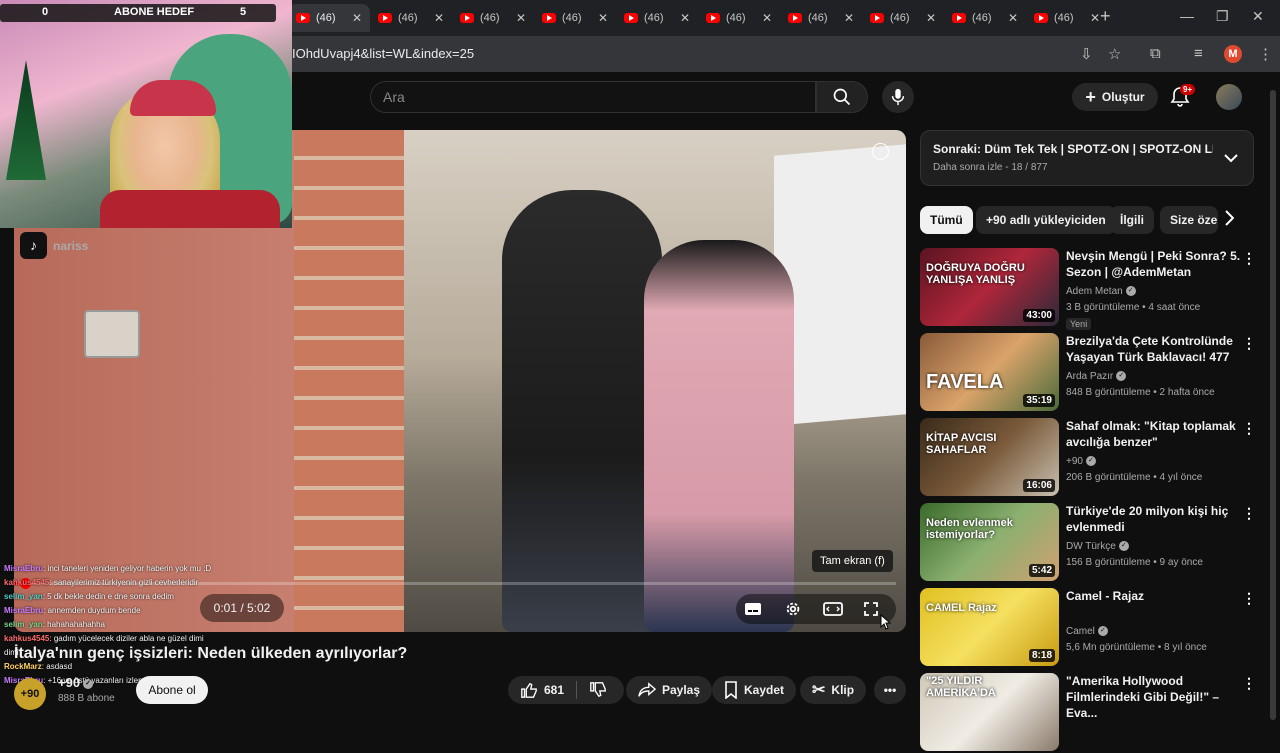  I want to click on filter-chip: İlgili, so click(1132, 220).